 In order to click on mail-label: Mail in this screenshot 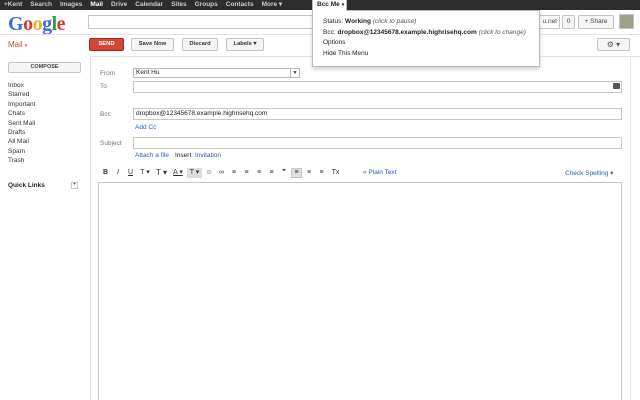, I will do `click(15, 44)`.